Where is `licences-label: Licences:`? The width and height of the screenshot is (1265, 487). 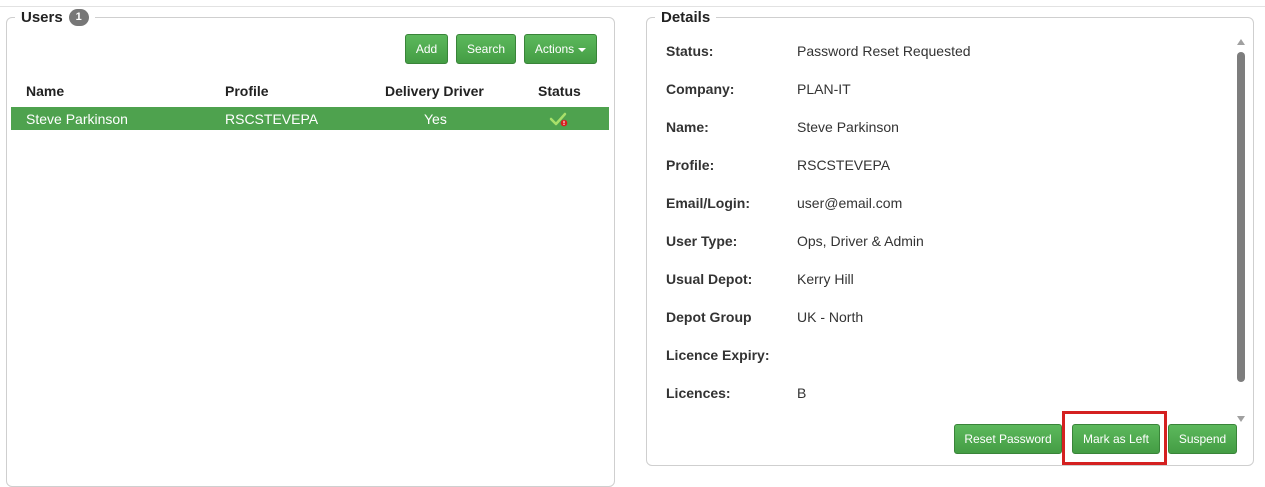
licences-label: Licences: is located at coordinates (698, 393).